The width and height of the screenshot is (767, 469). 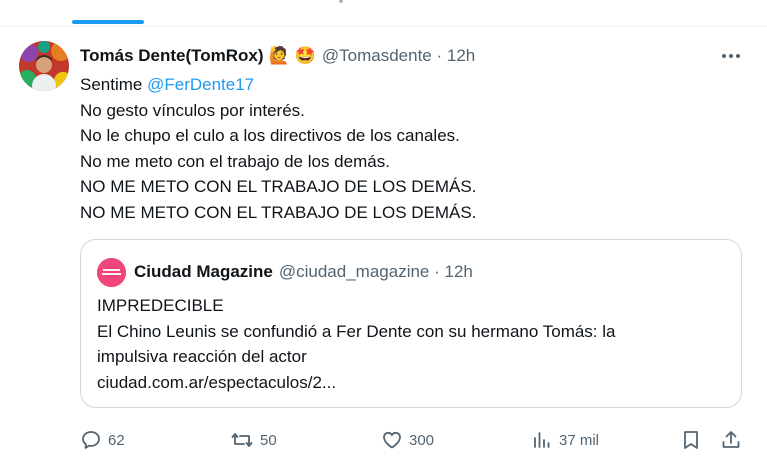 I want to click on reply-count: 62, so click(x=116, y=440).